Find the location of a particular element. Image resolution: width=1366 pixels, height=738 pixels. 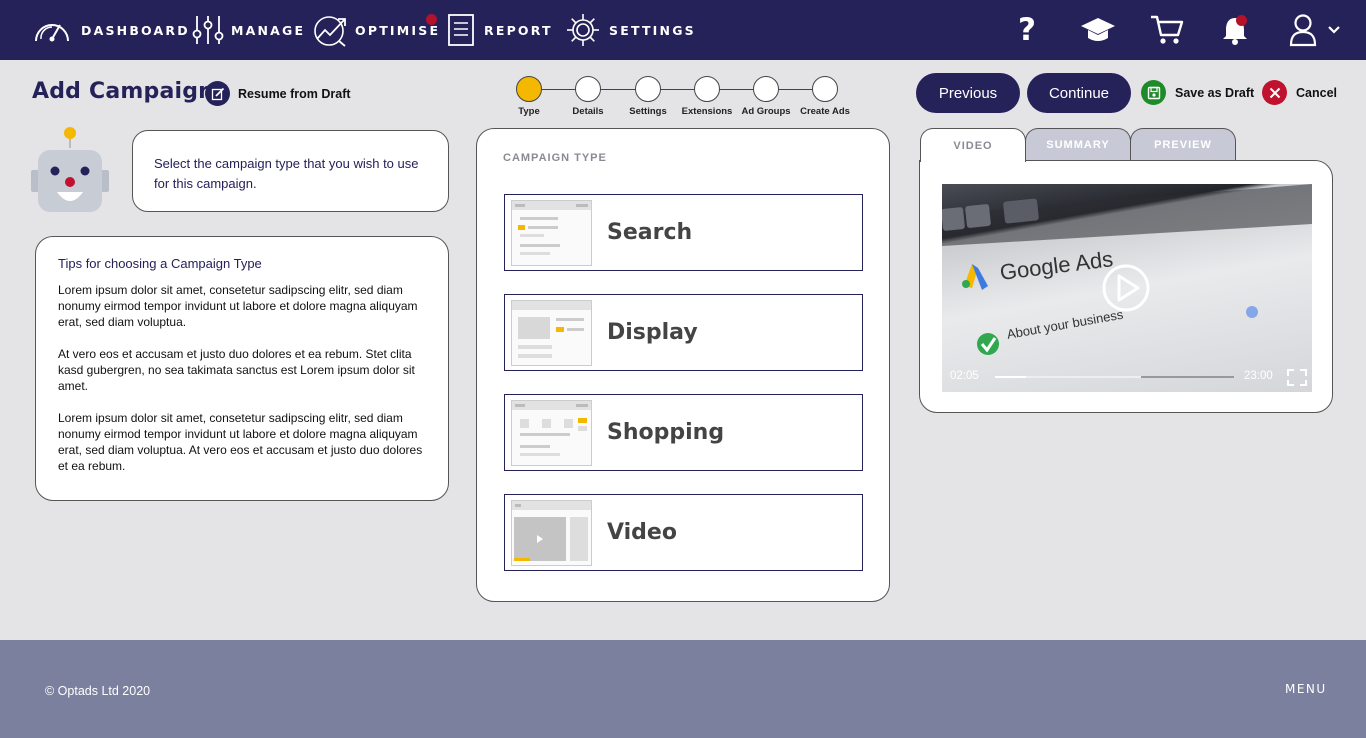

previous-button: Previous is located at coordinates (968, 93).